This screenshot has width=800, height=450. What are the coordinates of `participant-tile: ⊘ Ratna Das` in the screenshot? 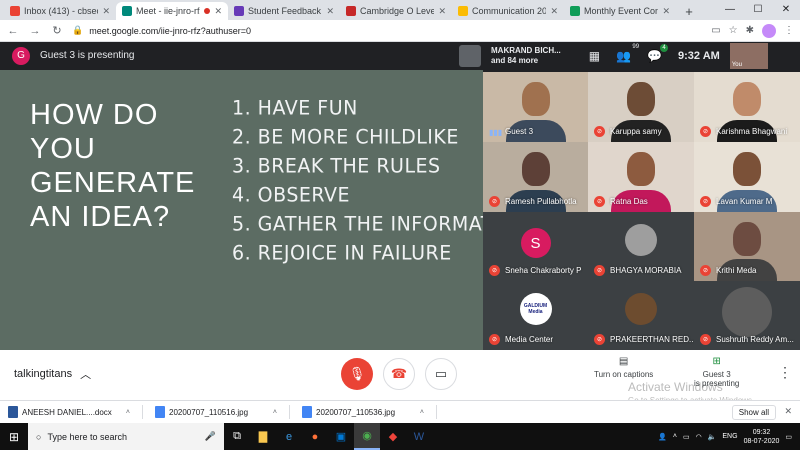 It's located at (641, 177).